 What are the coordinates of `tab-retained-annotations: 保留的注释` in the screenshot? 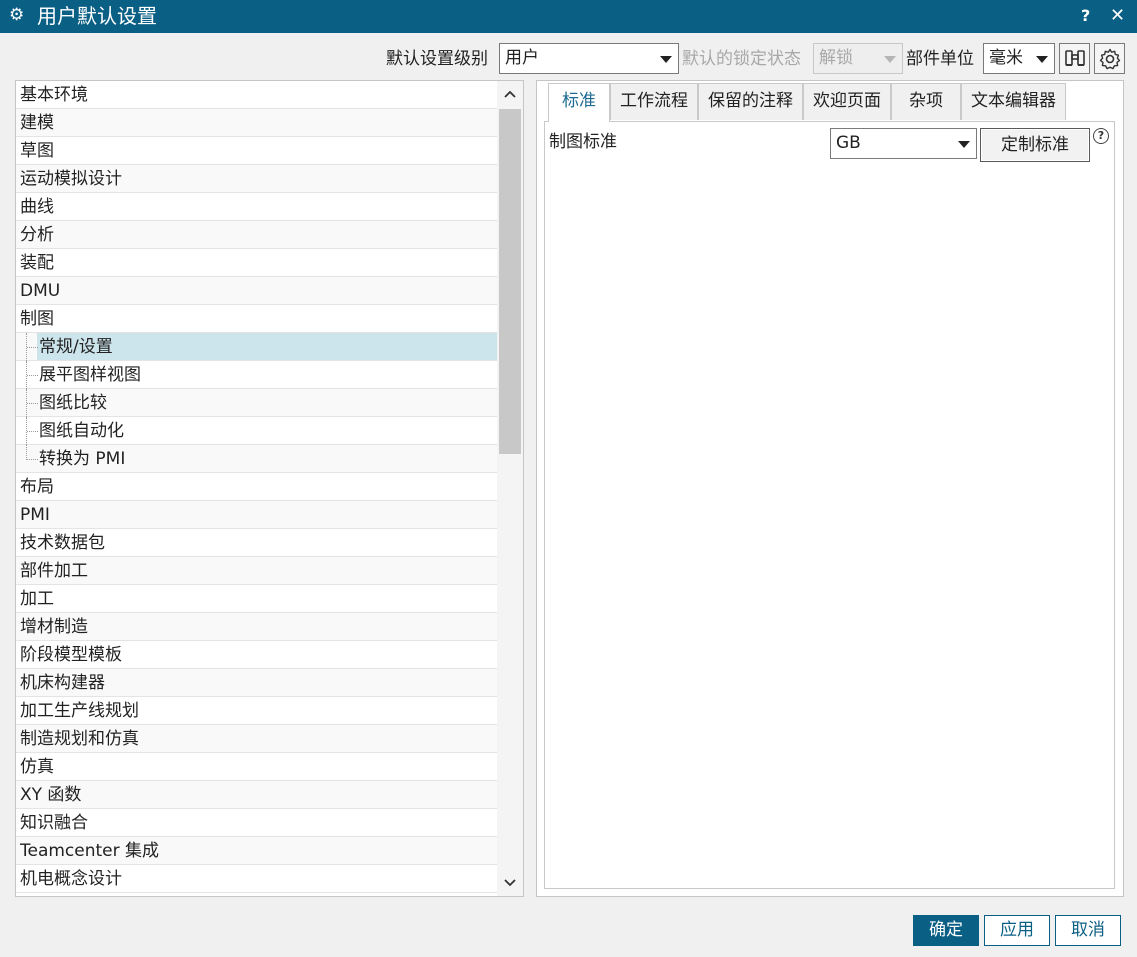 It's located at (750, 101).